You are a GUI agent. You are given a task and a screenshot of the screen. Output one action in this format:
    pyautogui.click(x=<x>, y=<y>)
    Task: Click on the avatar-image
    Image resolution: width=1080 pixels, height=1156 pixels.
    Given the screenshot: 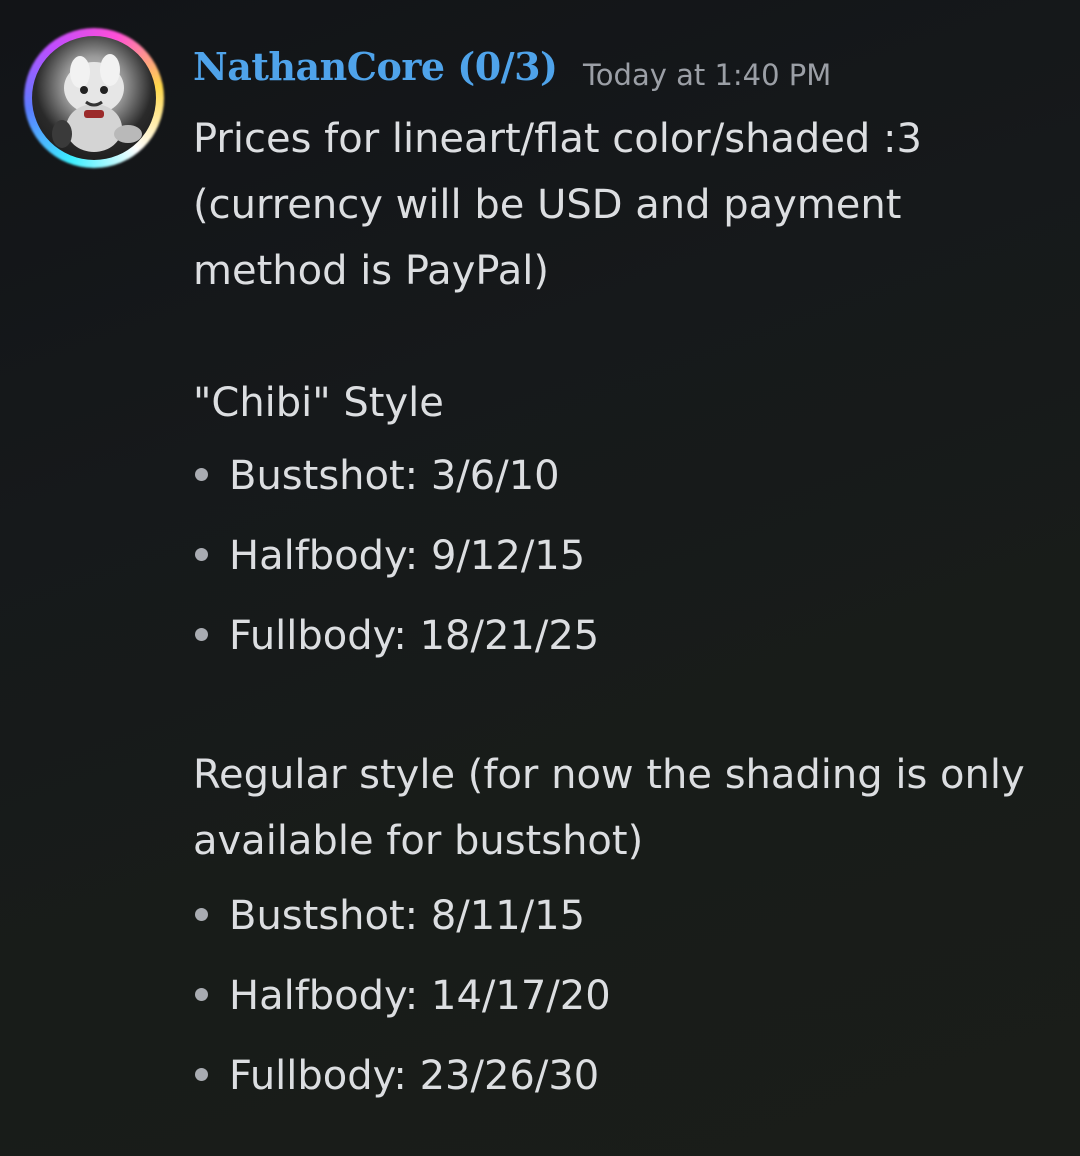 What is the action you would take?
    pyautogui.click(x=94, y=98)
    